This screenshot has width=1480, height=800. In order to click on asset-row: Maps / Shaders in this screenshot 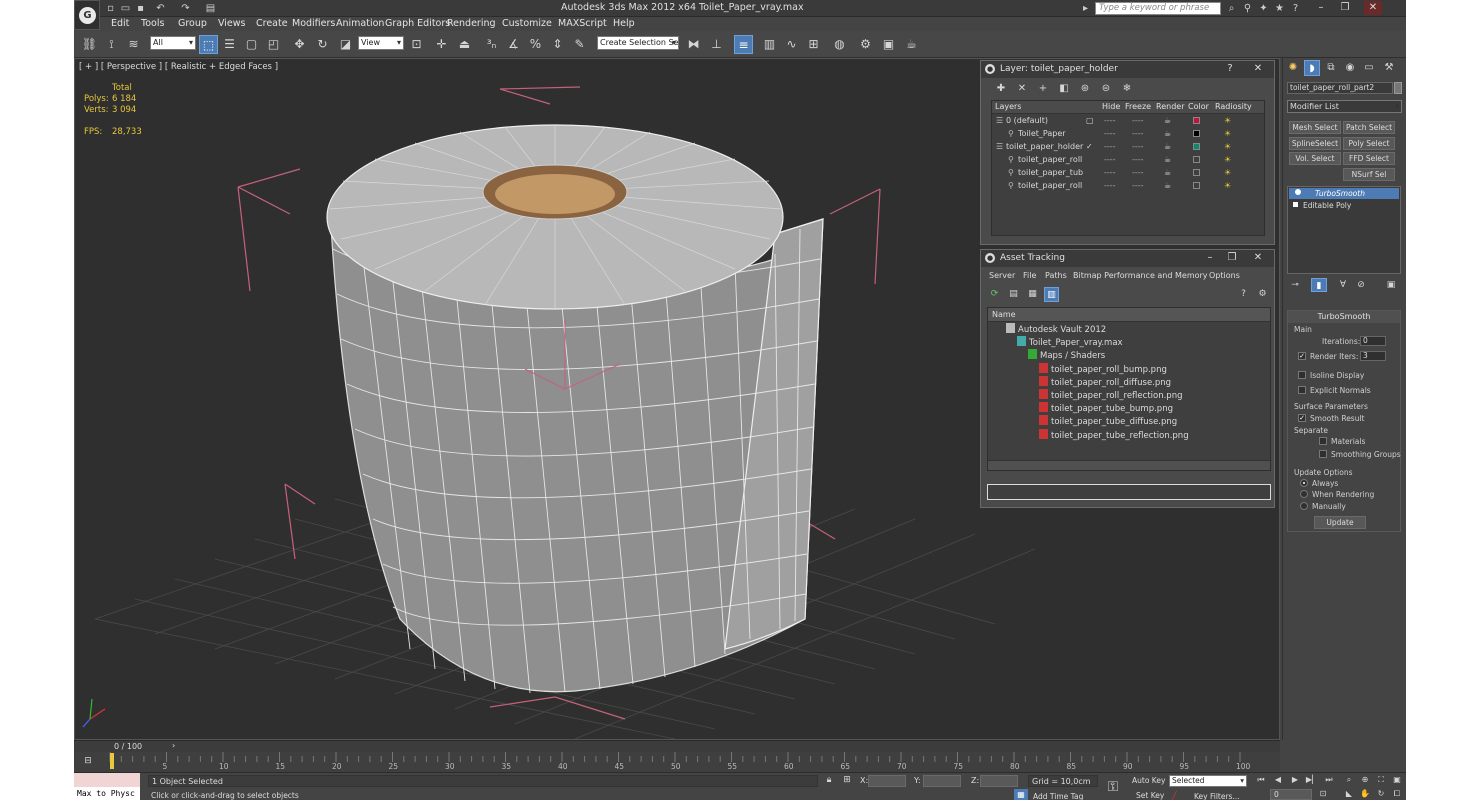, I will do `click(1066, 355)`.